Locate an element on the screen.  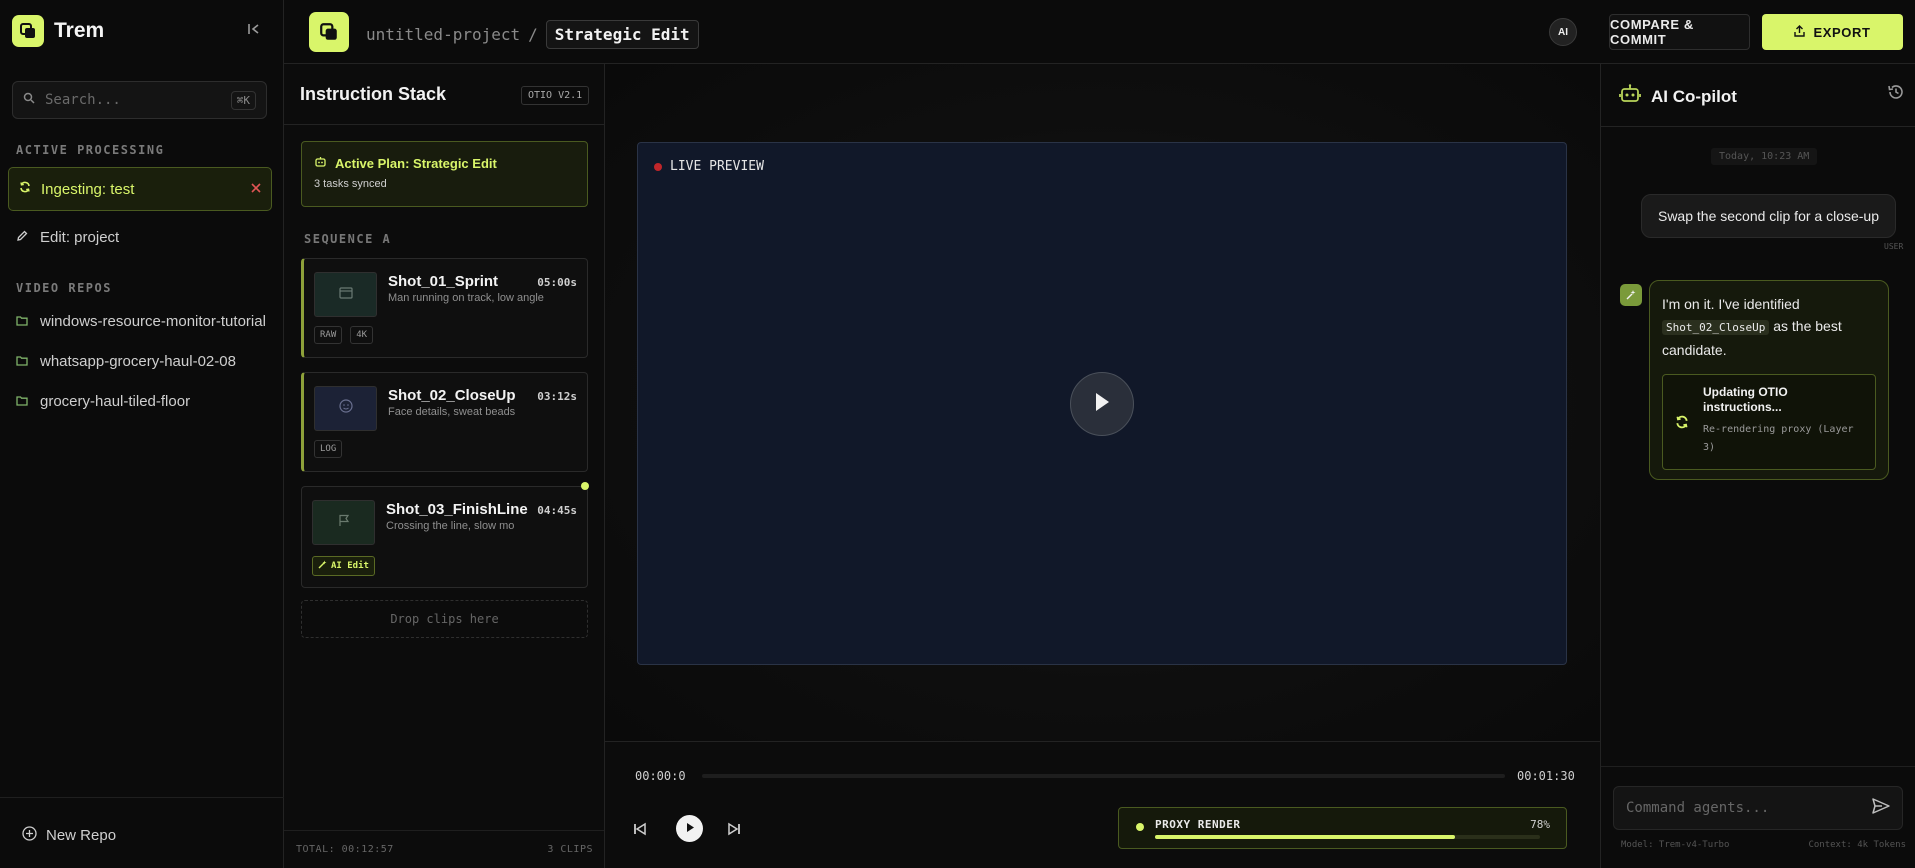
ai-badge: AI is located at coordinates (1563, 32).